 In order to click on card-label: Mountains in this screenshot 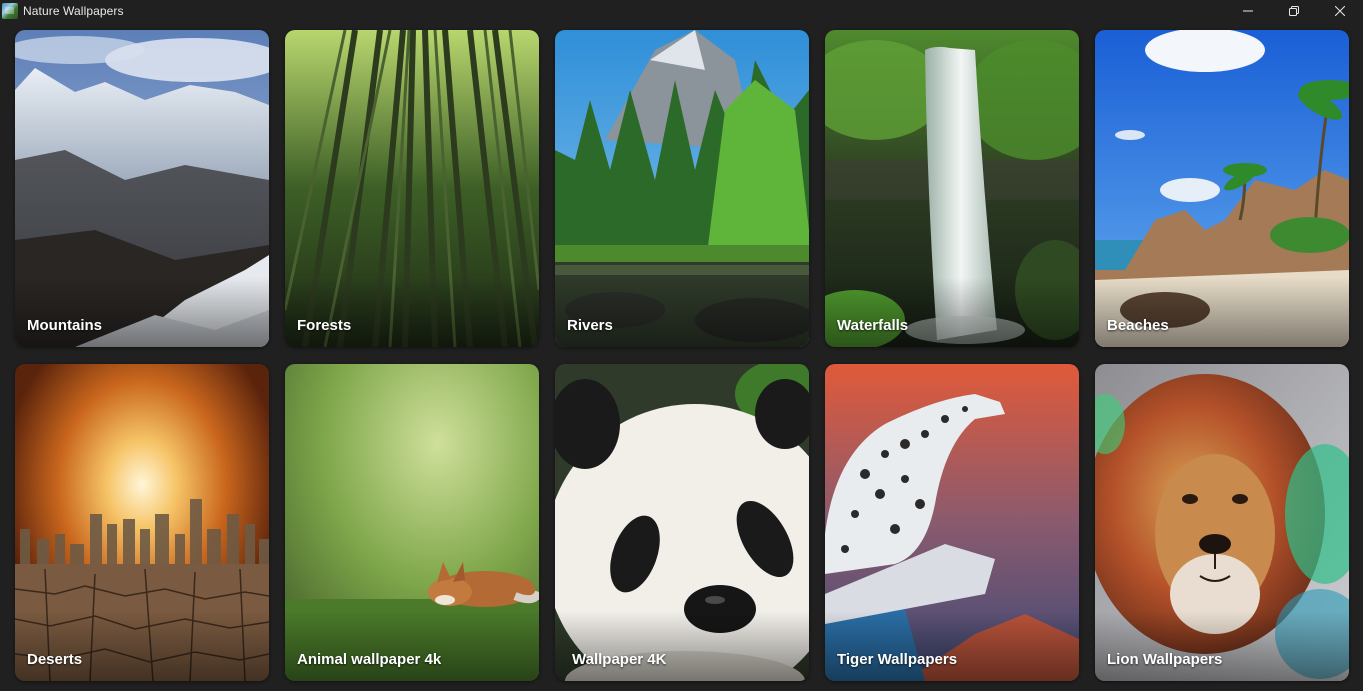, I will do `click(64, 325)`.